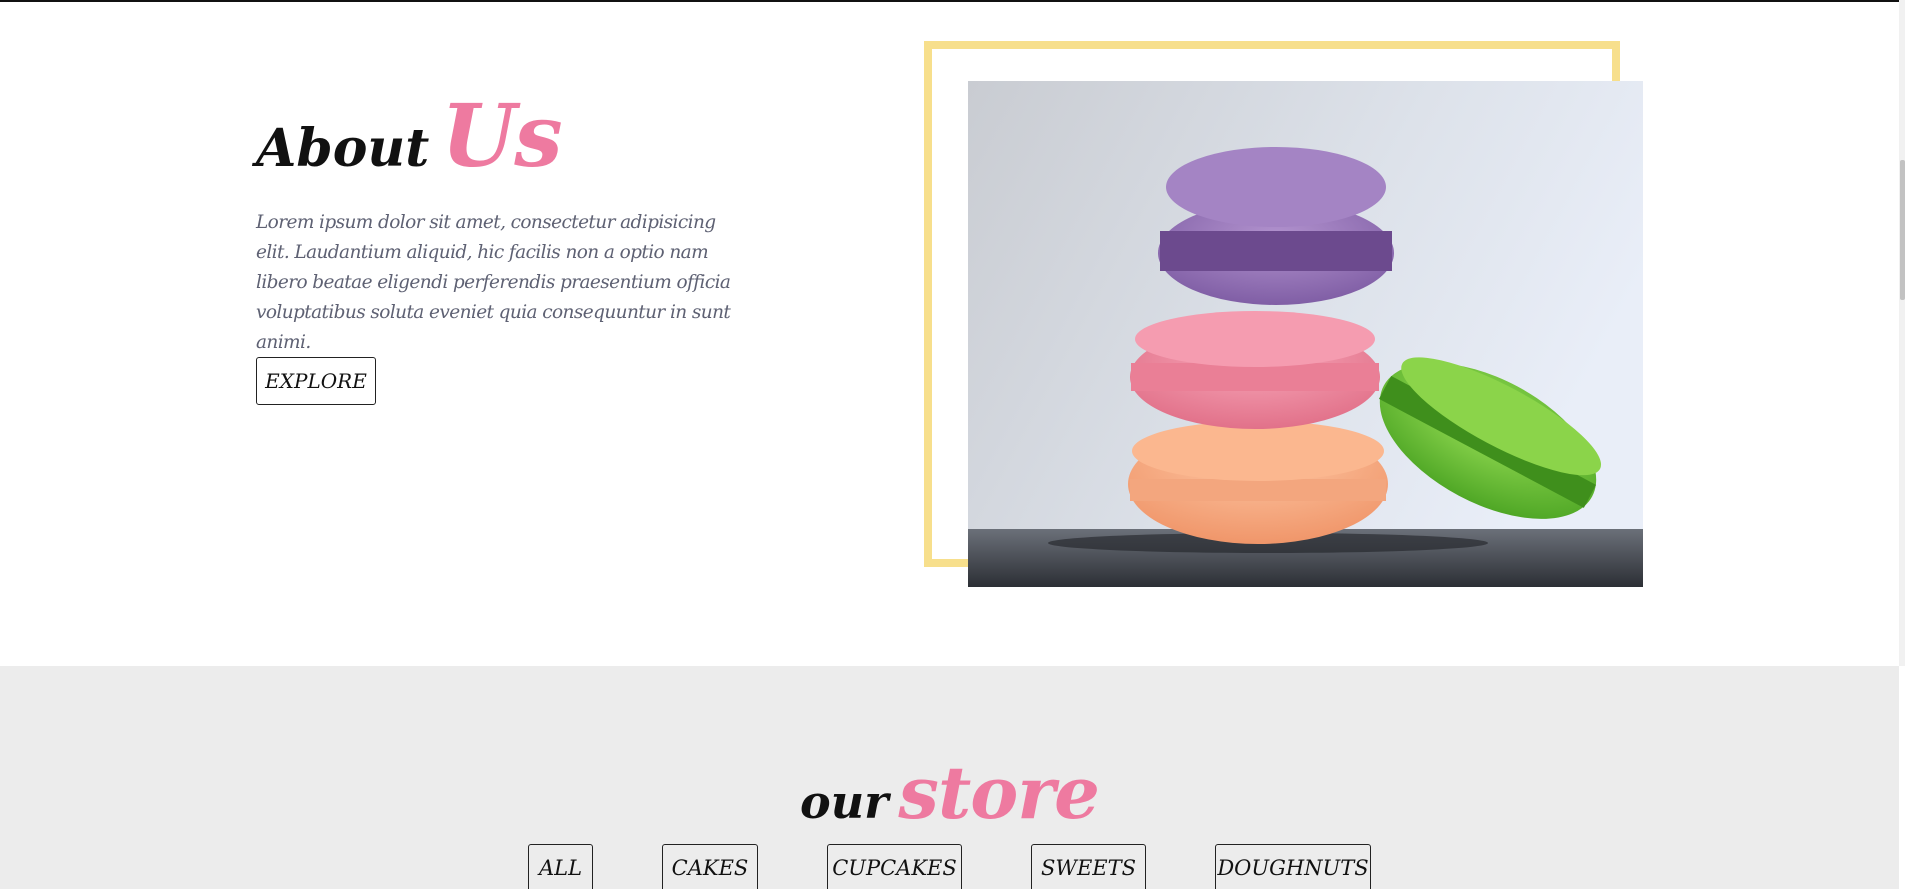 Image resolution: width=1905 pixels, height=889 pixels. What do you see at coordinates (316, 381) in the screenshot?
I see `explore-button: EXPLORE` at bounding box center [316, 381].